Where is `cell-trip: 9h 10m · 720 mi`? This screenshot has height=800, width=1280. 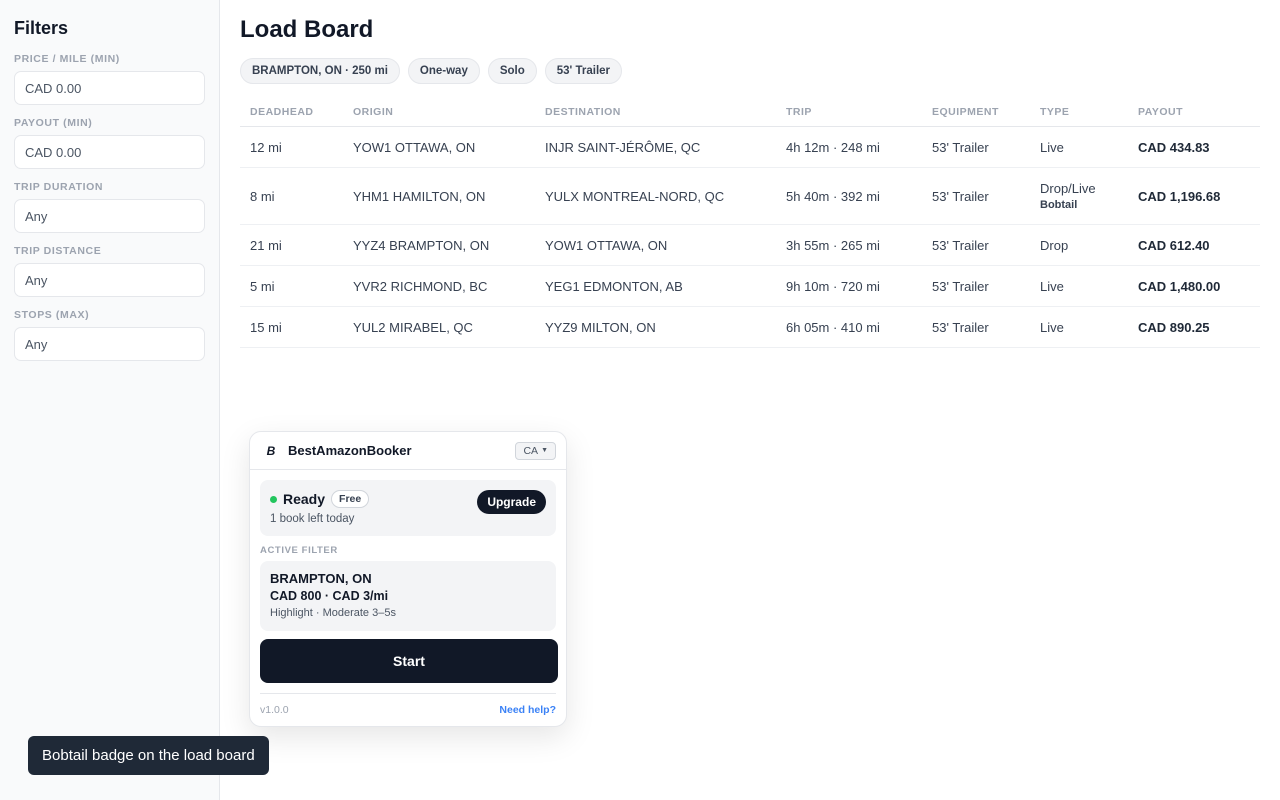
cell-trip: 9h 10m · 720 mi is located at coordinates (849, 286).